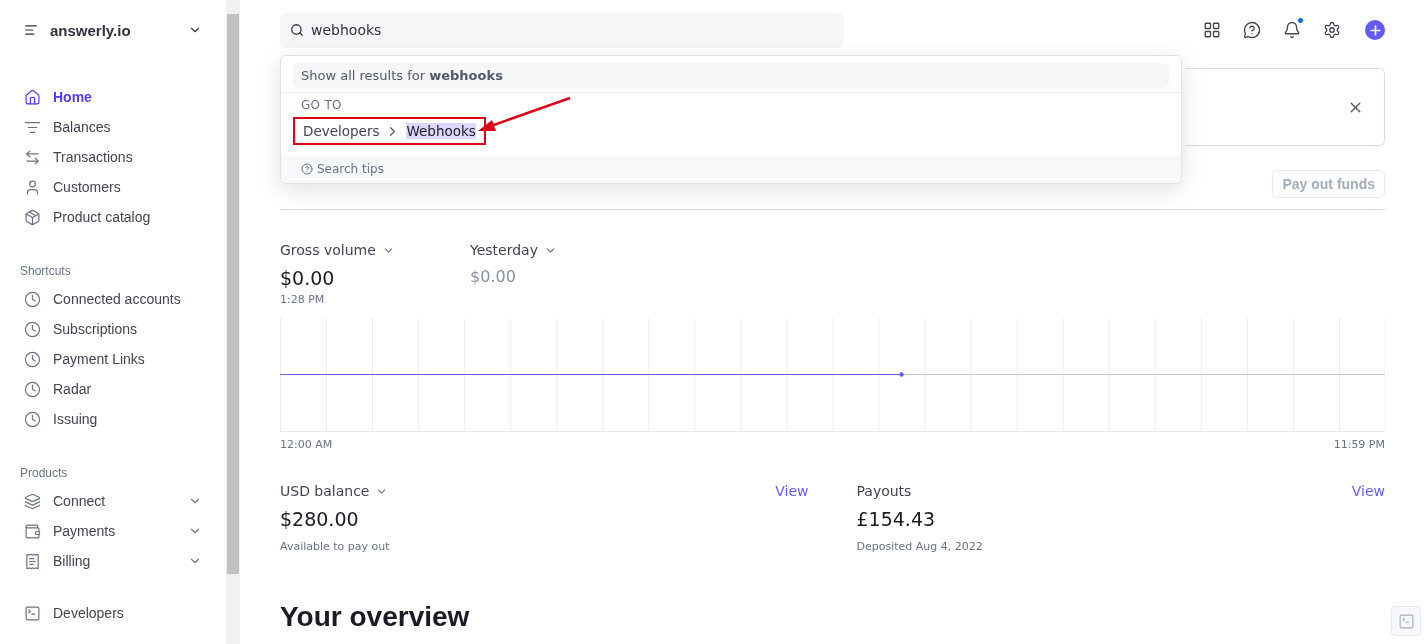 Image resolution: width=1426 pixels, height=644 pixels. I want to click on balance-value: $280.00, so click(320, 519).